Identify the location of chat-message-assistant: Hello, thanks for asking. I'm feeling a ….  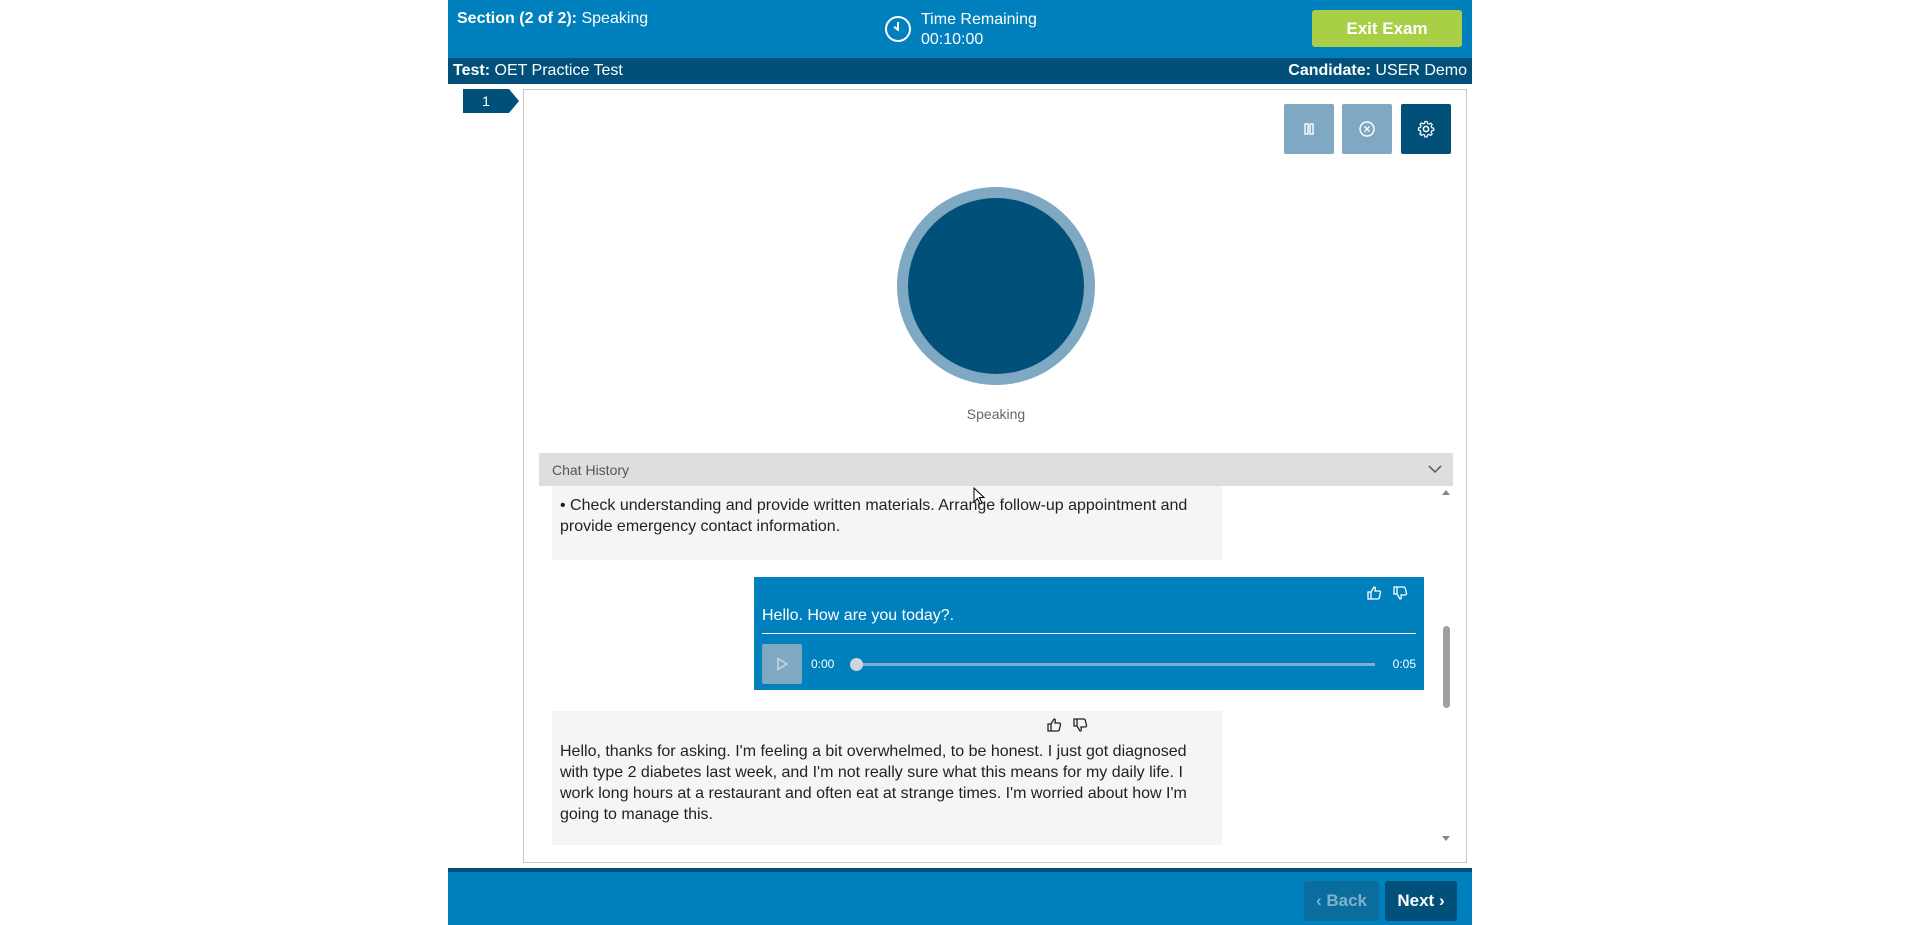
(887, 778).